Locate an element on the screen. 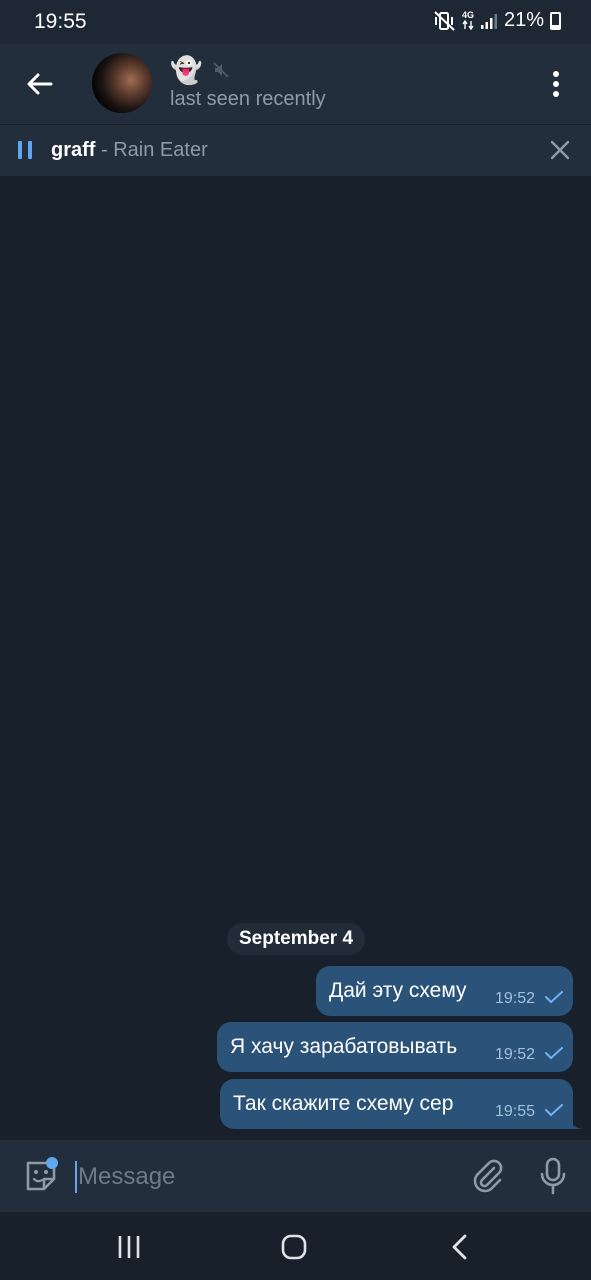  date-separator: September 4 is located at coordinates (296, 939).